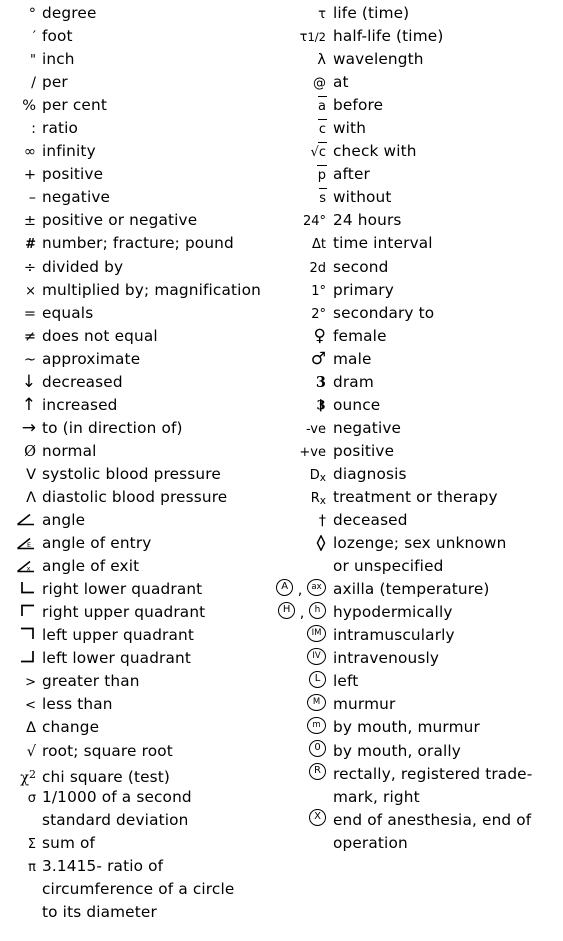 This screenshot has height=941, width=563. I want to click on symbol-label: positive or negative, so click(120, 220).